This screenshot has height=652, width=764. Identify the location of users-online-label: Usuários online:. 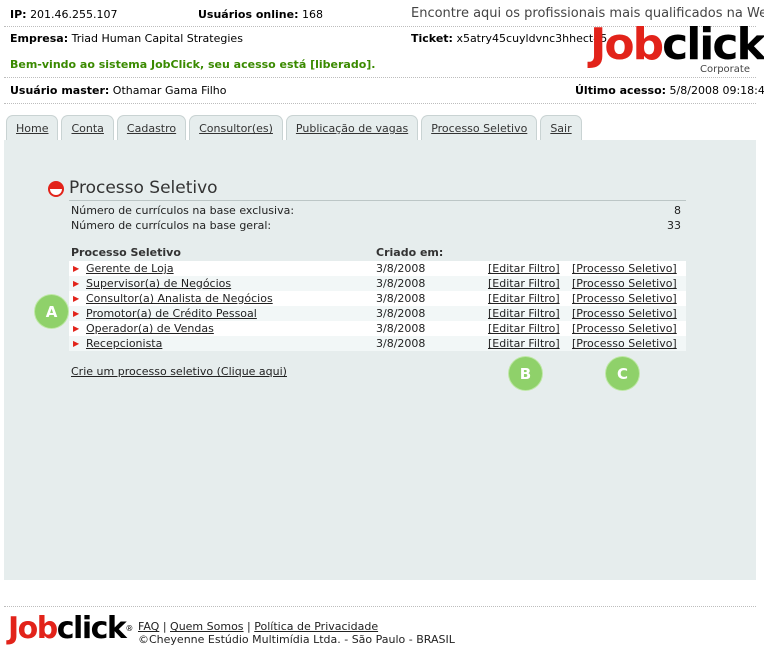
(248, 14).